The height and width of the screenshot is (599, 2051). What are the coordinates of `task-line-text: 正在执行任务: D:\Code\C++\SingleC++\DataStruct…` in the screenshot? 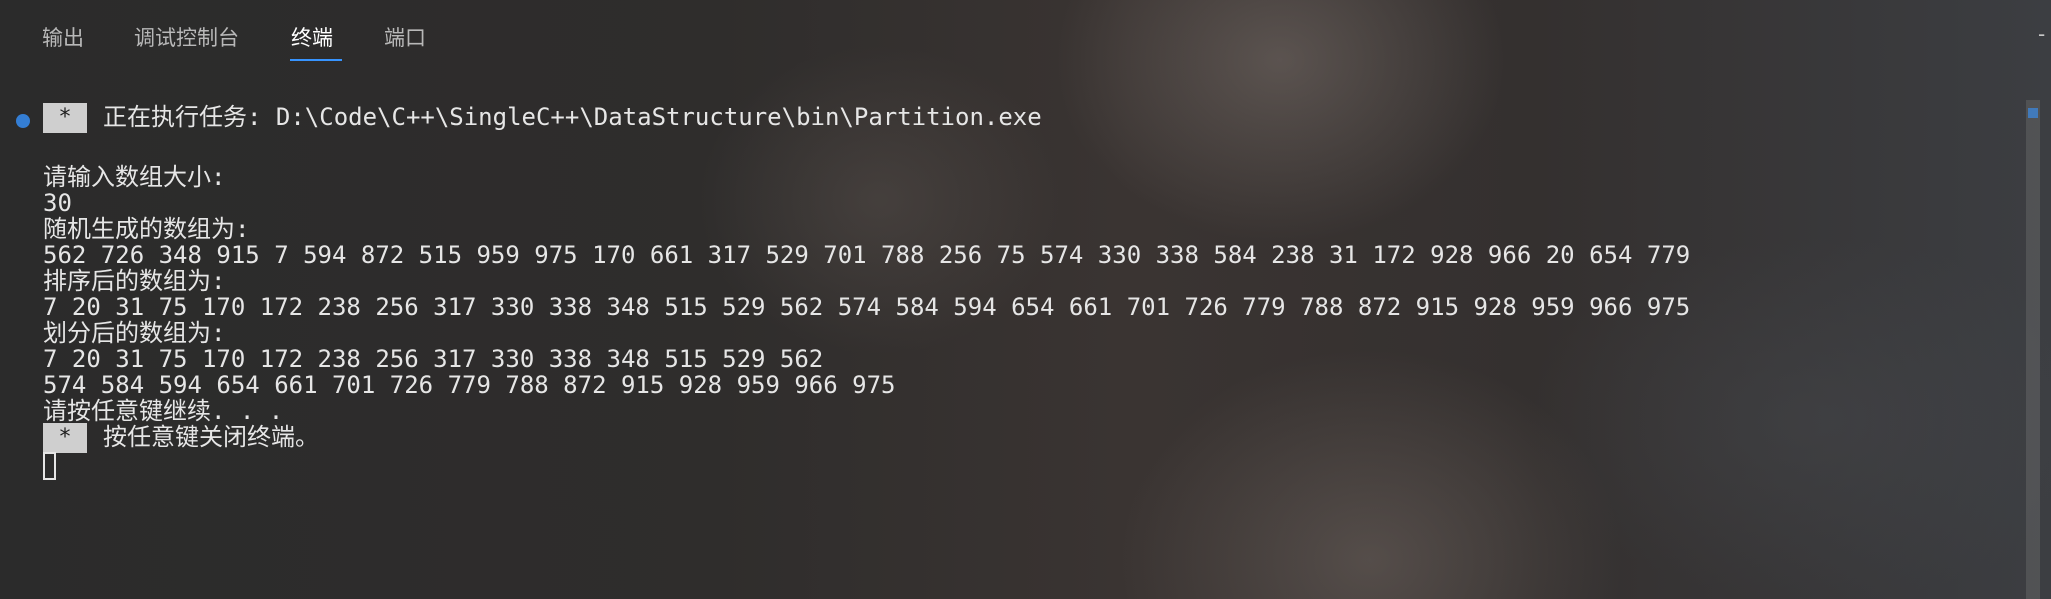 It's located at (572, 117).